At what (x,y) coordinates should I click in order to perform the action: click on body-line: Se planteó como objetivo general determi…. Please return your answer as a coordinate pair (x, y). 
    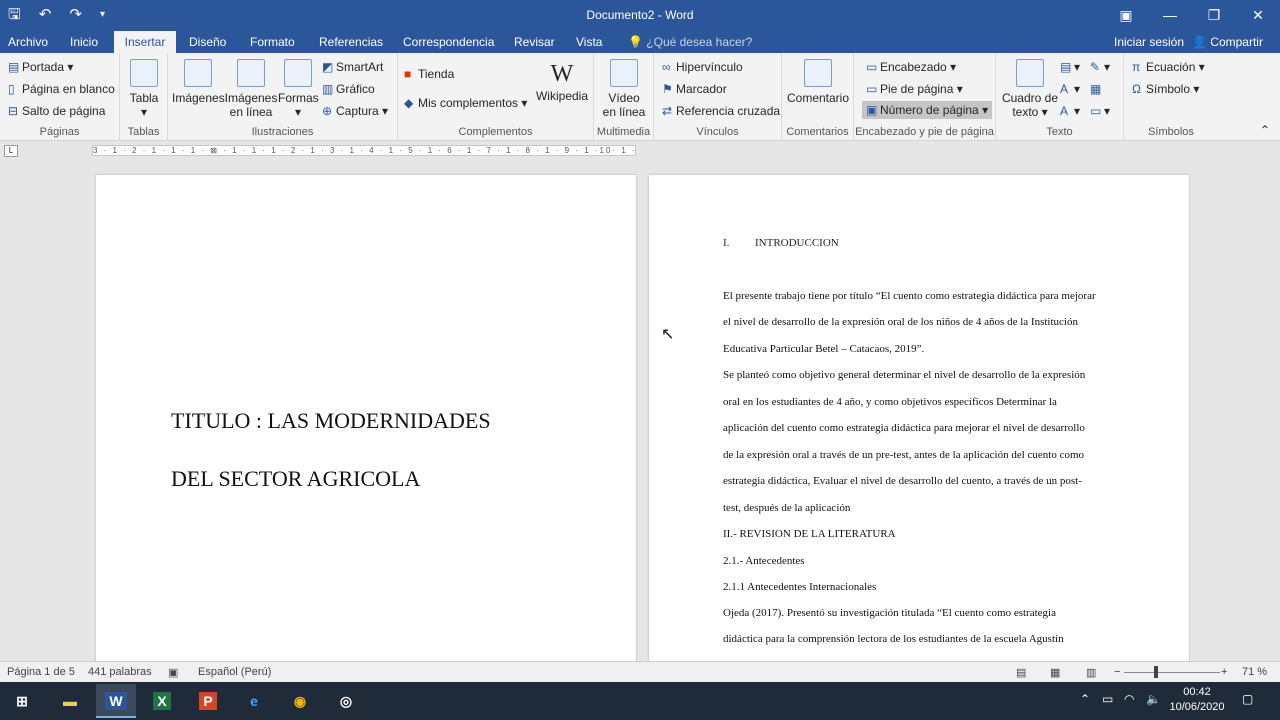
    Looking at the image, I should click on (904, 375).